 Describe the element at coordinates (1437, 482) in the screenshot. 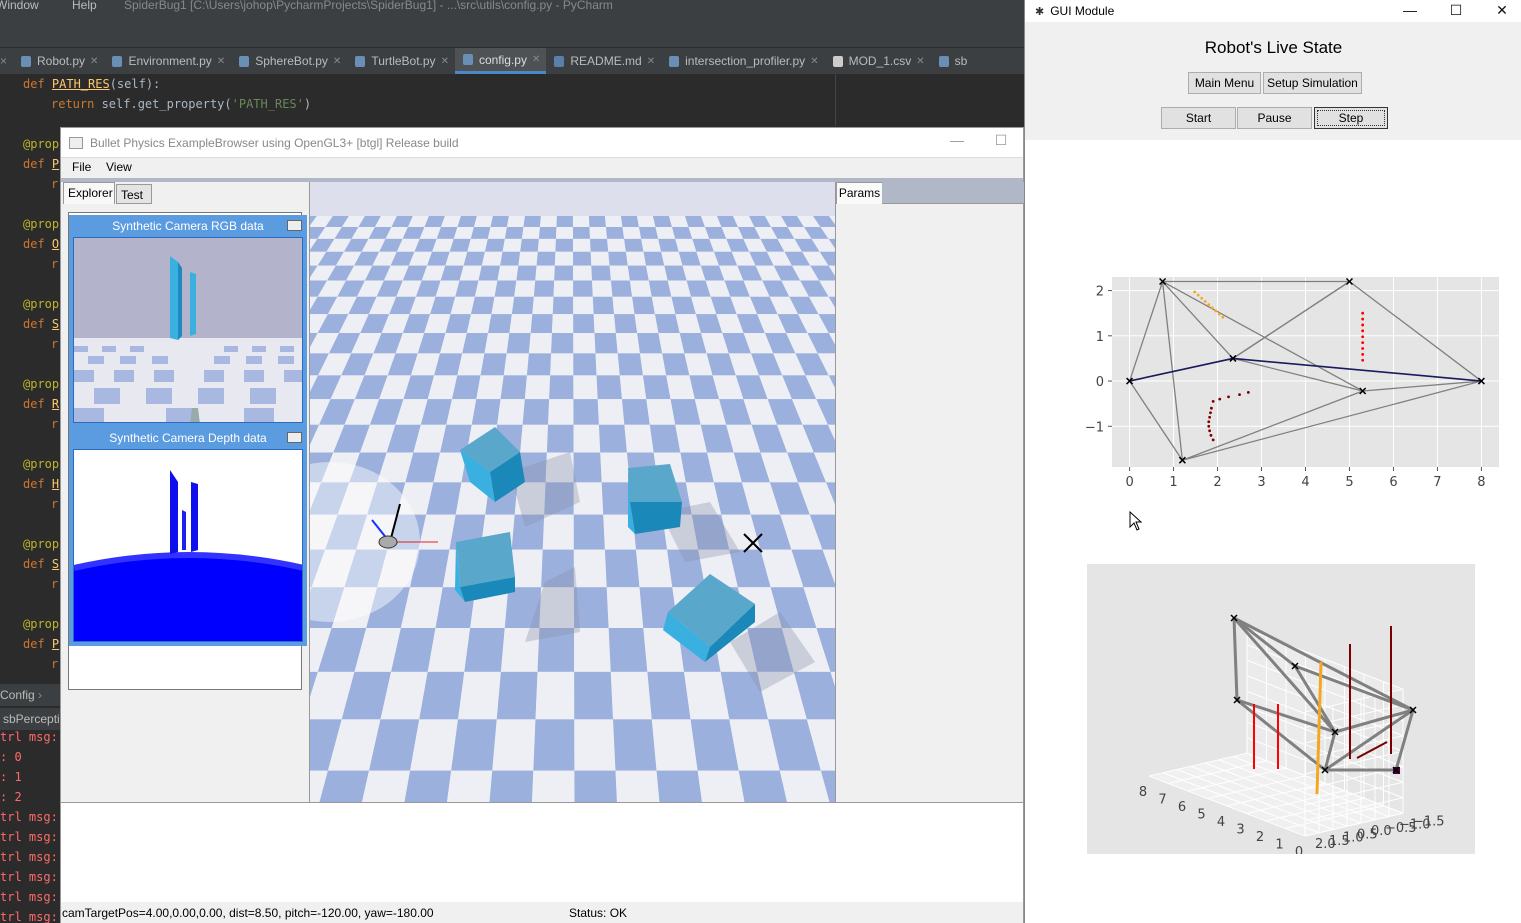

I see `x-tick-label: 7` at that location.